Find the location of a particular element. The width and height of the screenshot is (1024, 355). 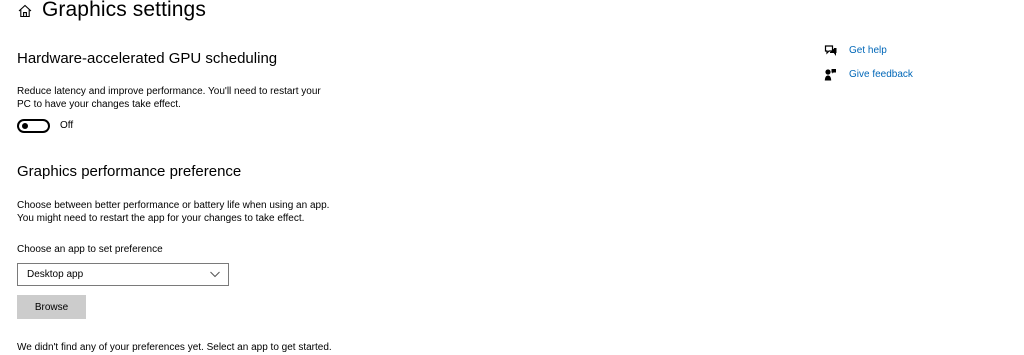

browse-button: Browse is located at coordinates (51, 307).